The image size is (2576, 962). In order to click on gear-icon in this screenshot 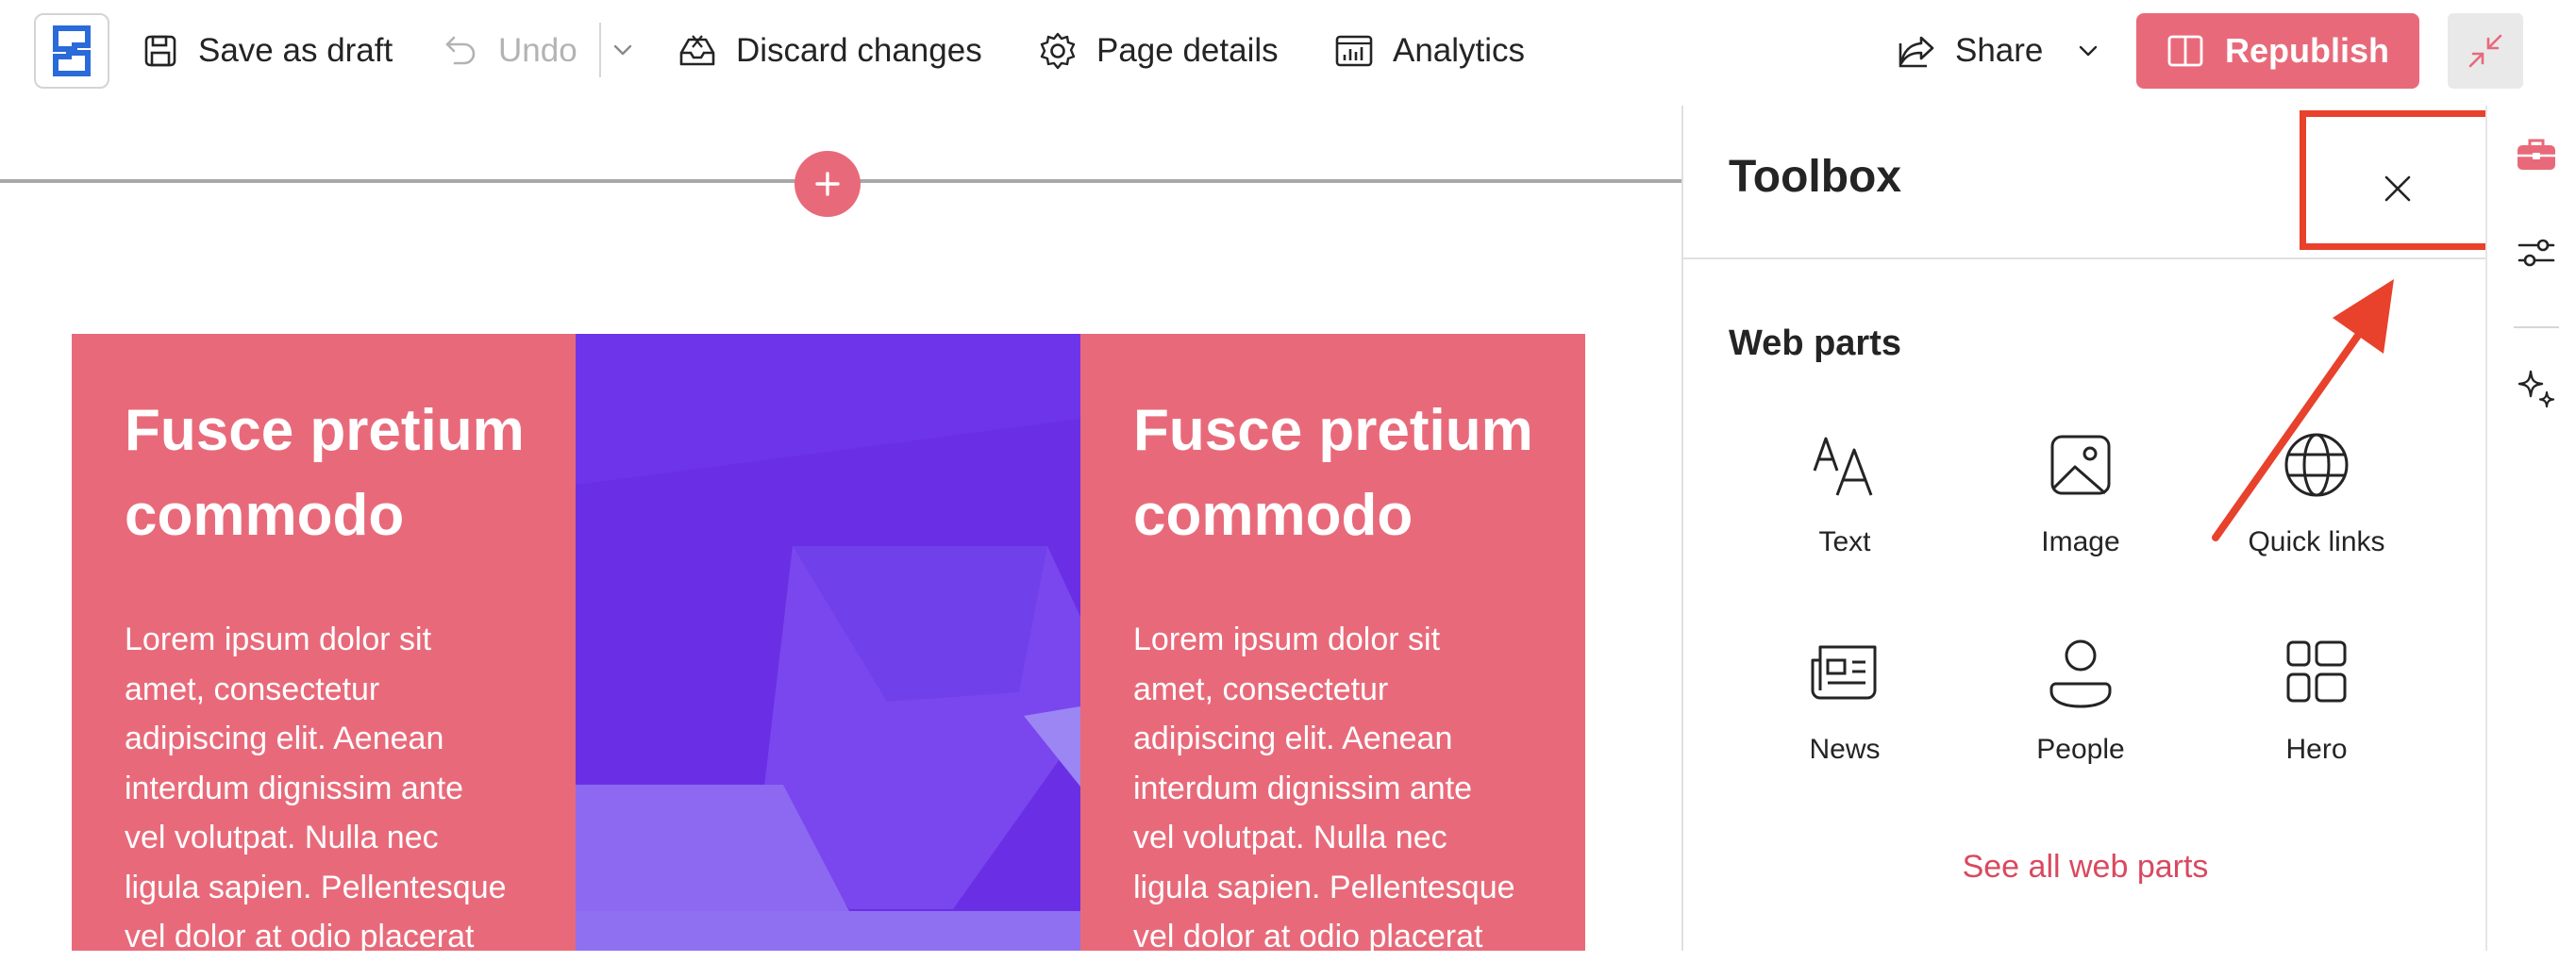, I will do `click(1058, 51)`.